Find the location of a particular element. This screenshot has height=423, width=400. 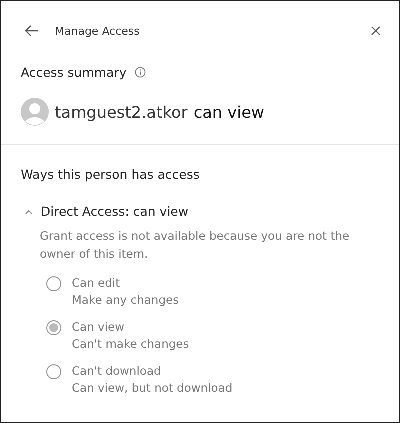

option-label: Can edit is located at coordinates (97, 283).